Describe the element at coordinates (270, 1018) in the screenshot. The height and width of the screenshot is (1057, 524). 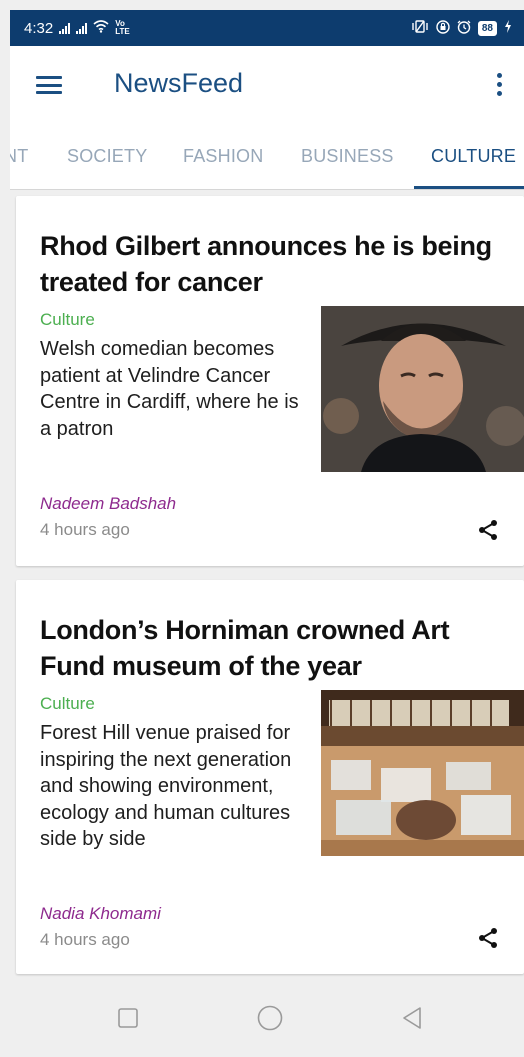
I see `home-circle-icon` at that location.